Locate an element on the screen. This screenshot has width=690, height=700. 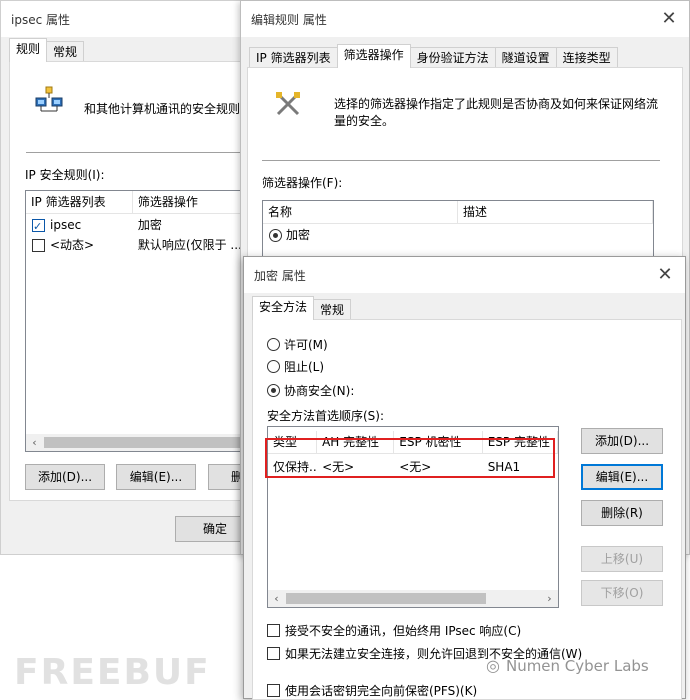
tab-strip: 规则 常规 is located at coordinates (47, 50).